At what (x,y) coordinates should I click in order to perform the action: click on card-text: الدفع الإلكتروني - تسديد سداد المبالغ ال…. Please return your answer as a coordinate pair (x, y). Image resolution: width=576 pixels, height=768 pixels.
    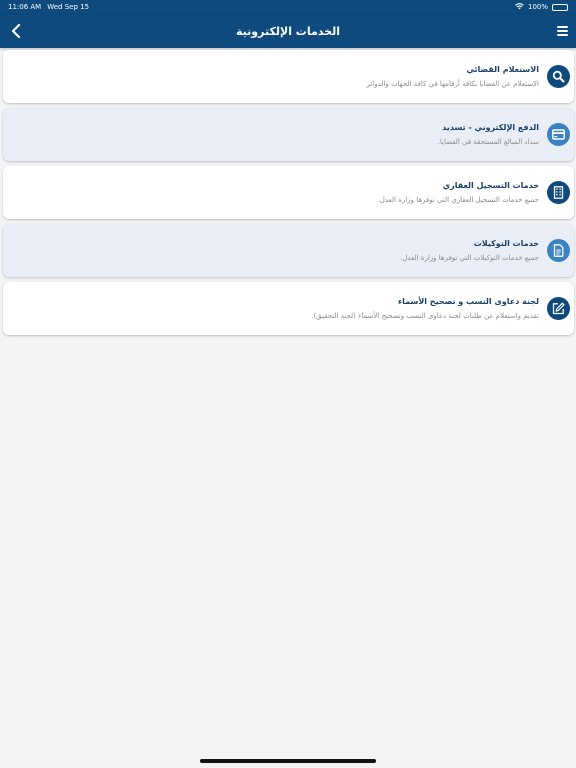
    Looking at the image, I should click on (275, 134).